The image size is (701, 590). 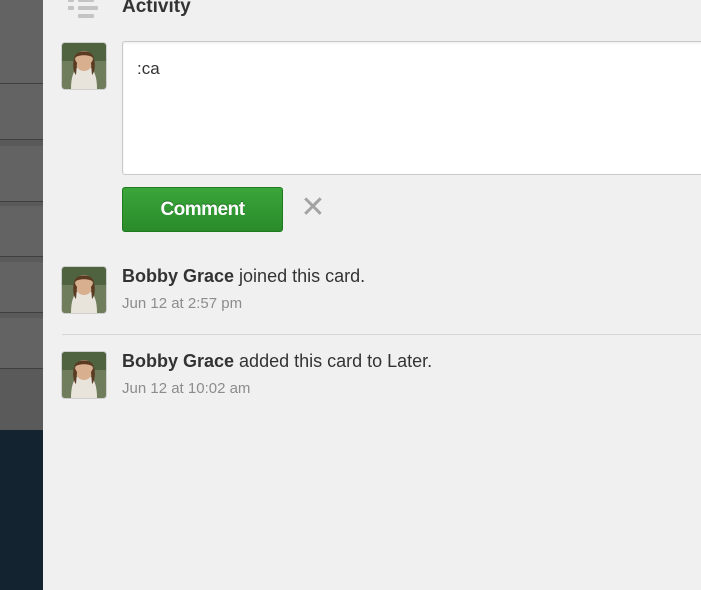 I want to click on activity-date: Jun 12 at 2:57 pm, so click(x=243, y=303).